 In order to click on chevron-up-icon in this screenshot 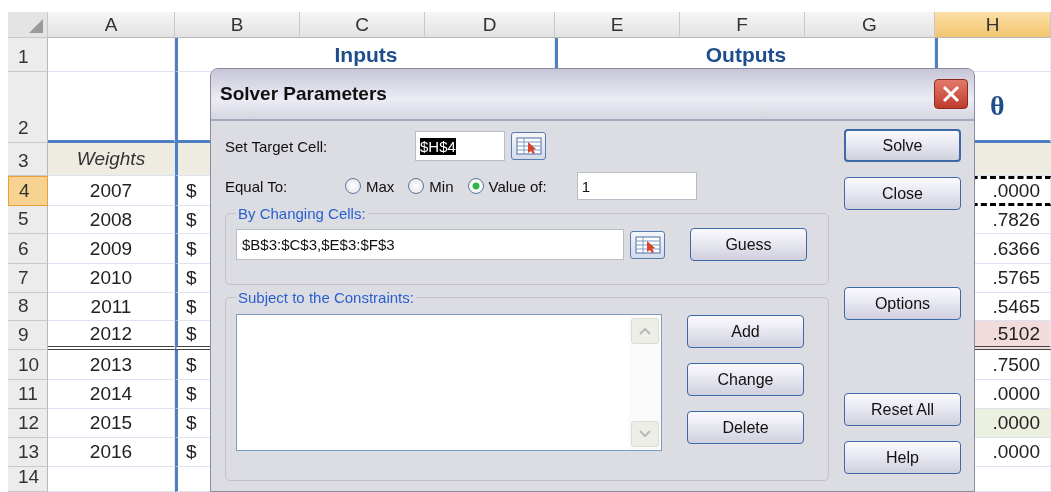, I will do `click(645, 331)`.